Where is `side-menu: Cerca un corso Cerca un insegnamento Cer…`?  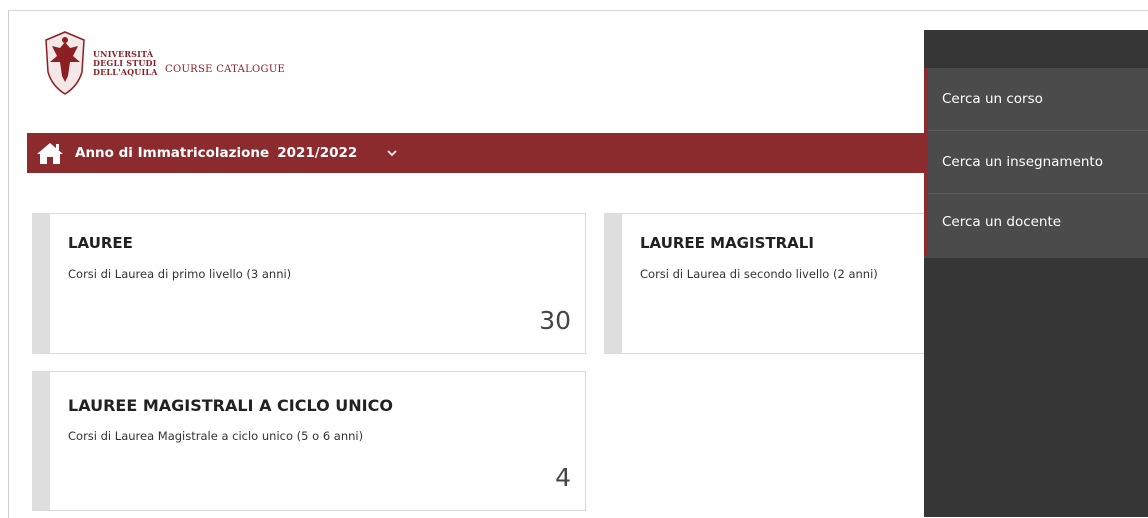
side-menu: Cerca un corso Cerca un insegnamento Cer… is located at coordinates (1036, 163).